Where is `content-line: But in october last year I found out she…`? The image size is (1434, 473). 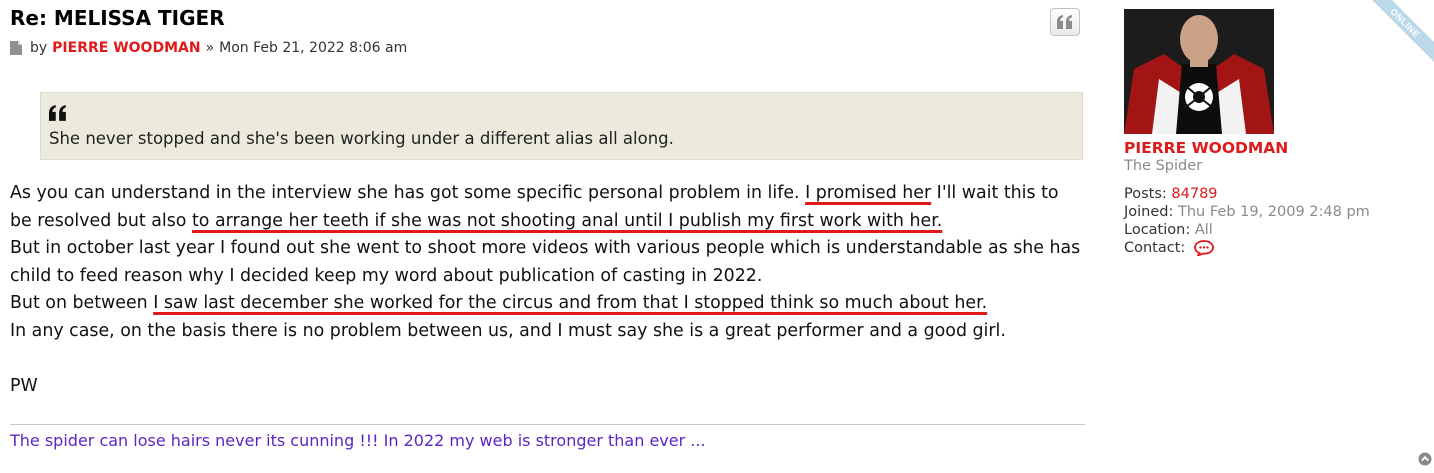
content-line: But in october last year I found out she… is located at coordinates (545, 248).